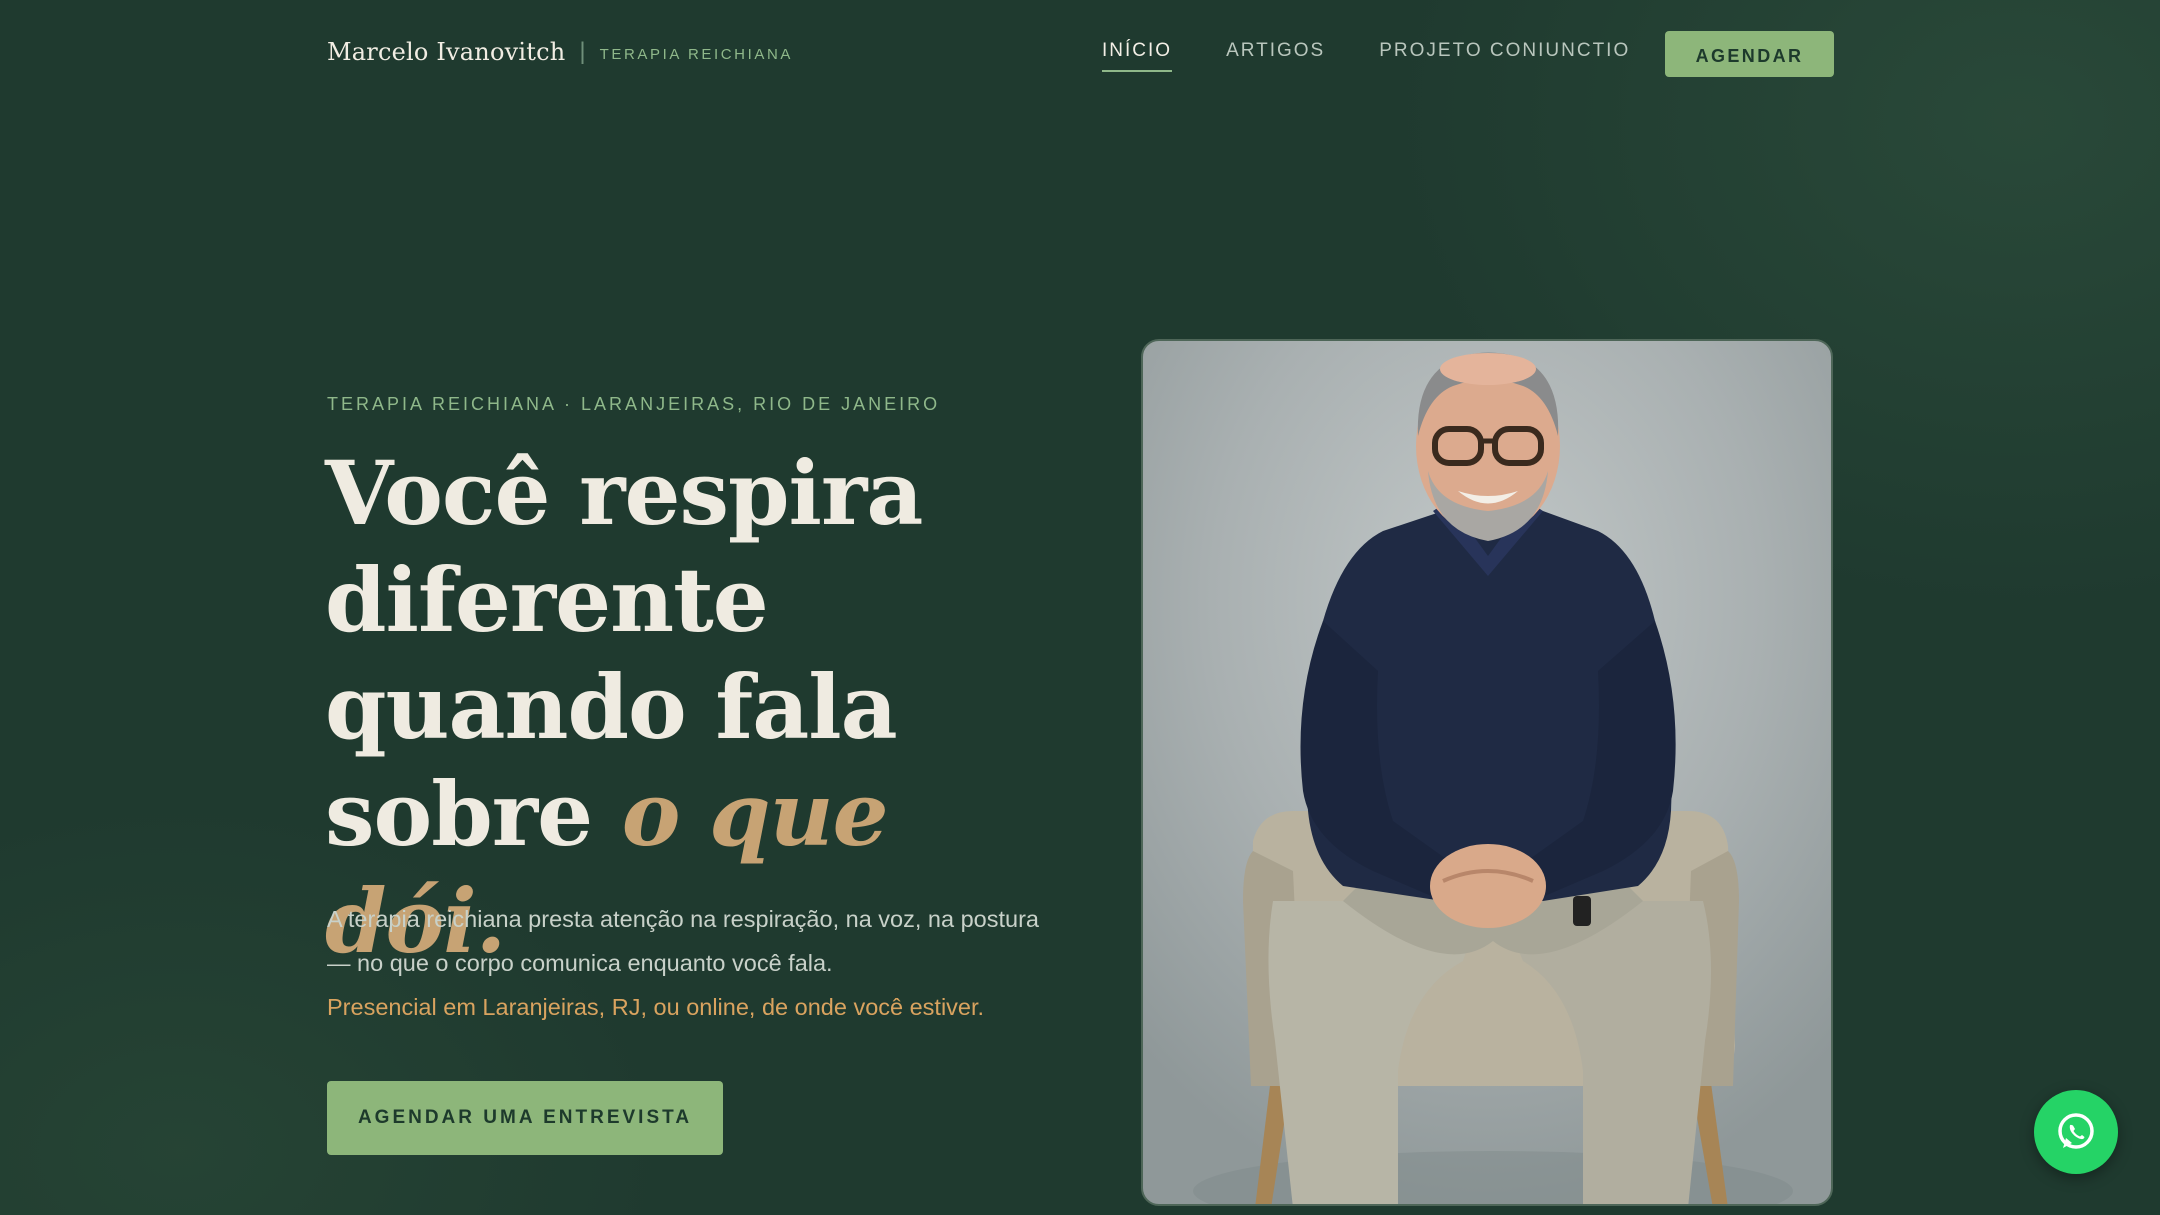 This screenshot has height=1215, width=2160. I want to click on agendar-entrevista-button: AGENDAR UMA ENTREVISTA, so click(525, 1118).